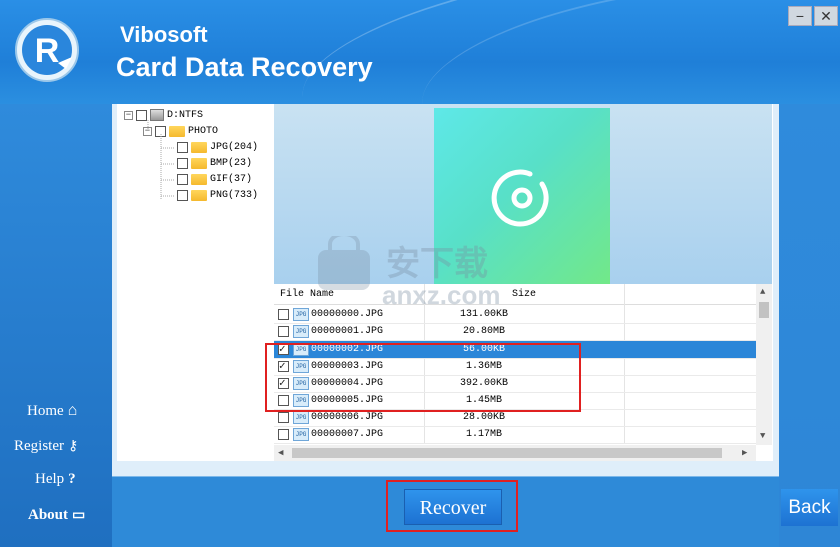 The image size is (840, 547). What do you see at coordinates (48, 515) in the screenshot?
I see `nav-about-label: About` at bounding box center [48, 515].